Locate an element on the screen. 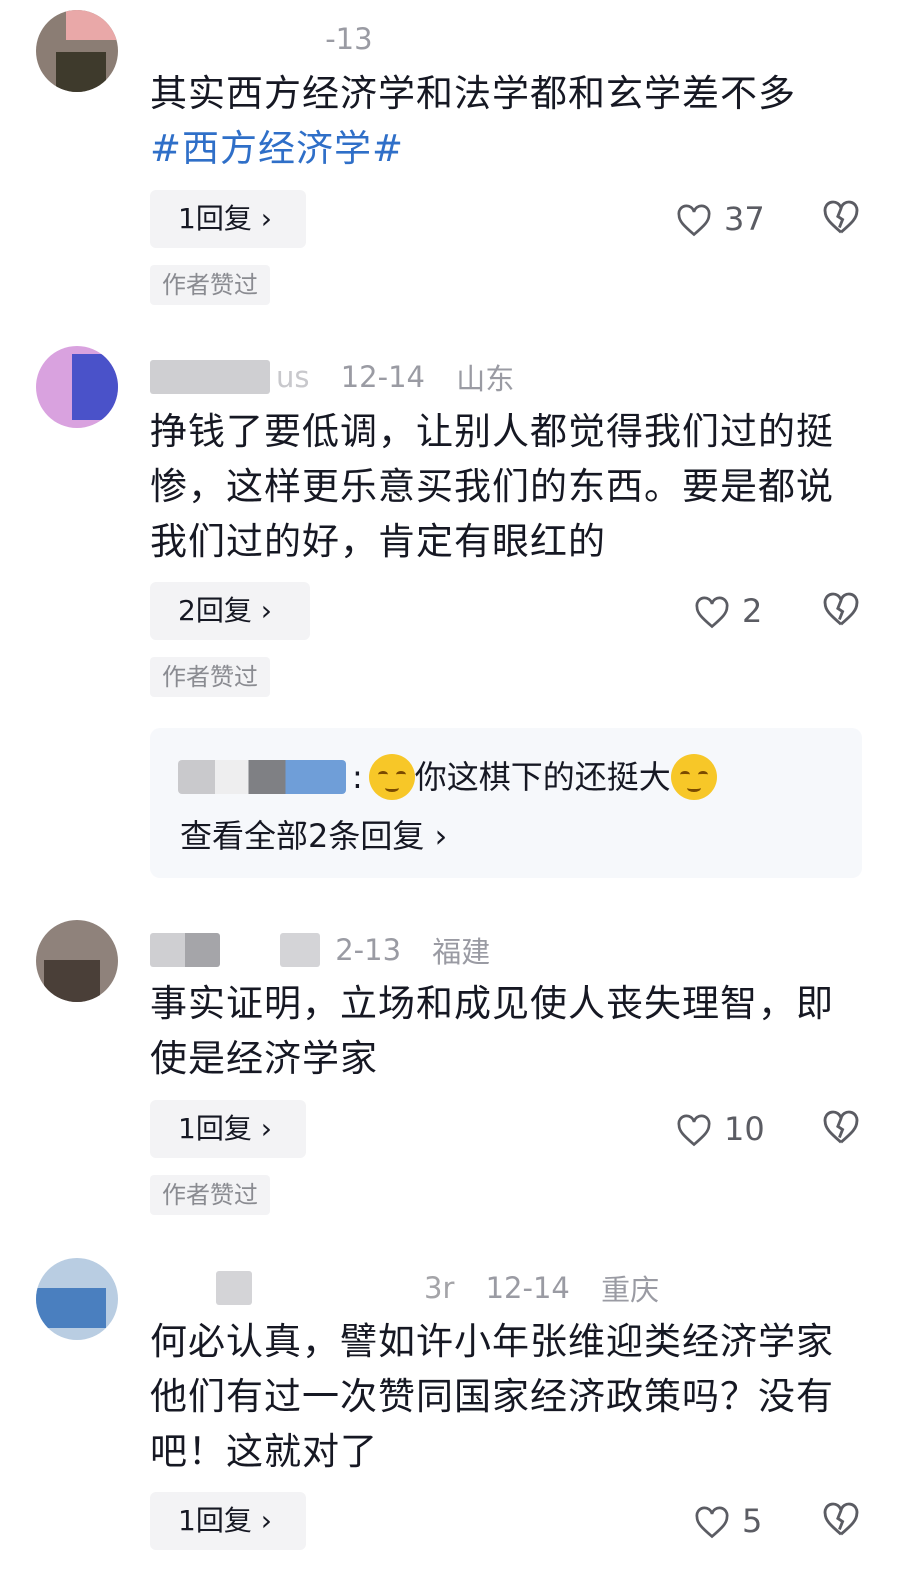 The width and height of the screenshot is (918, 1574). comment-date: -13 is located at coordinates (349, 39).